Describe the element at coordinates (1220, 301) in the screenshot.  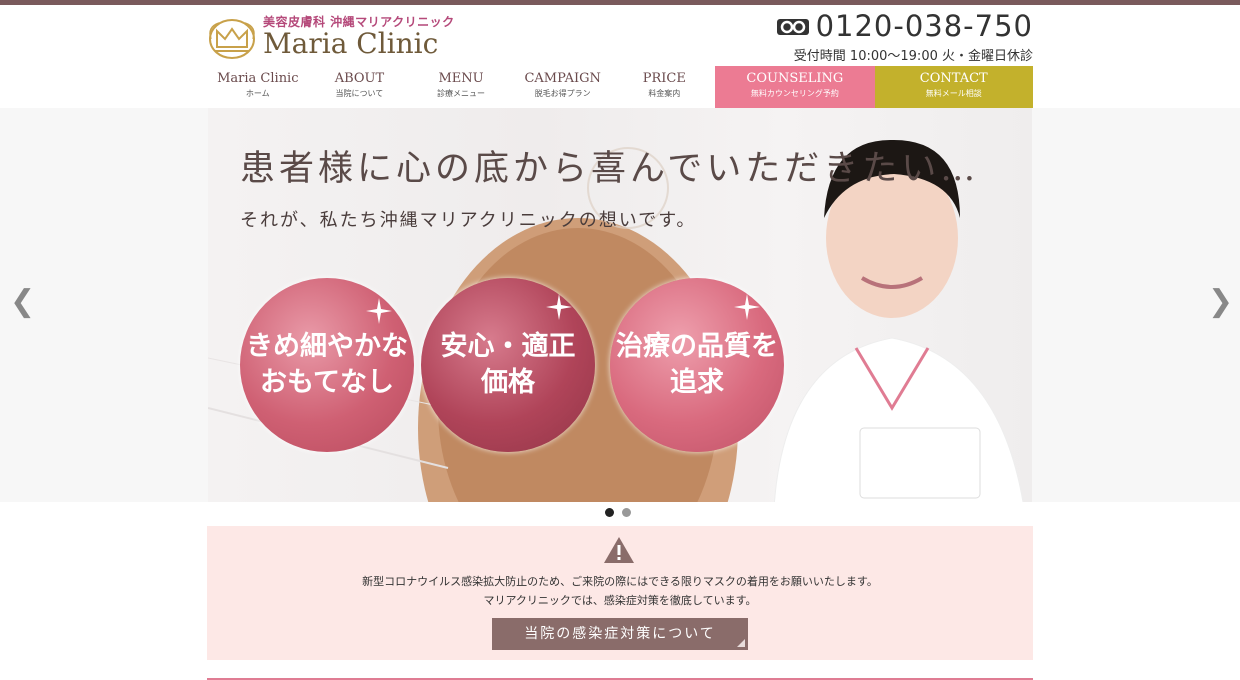
I see `slider-next-arrow-icon: ❯` at that location.